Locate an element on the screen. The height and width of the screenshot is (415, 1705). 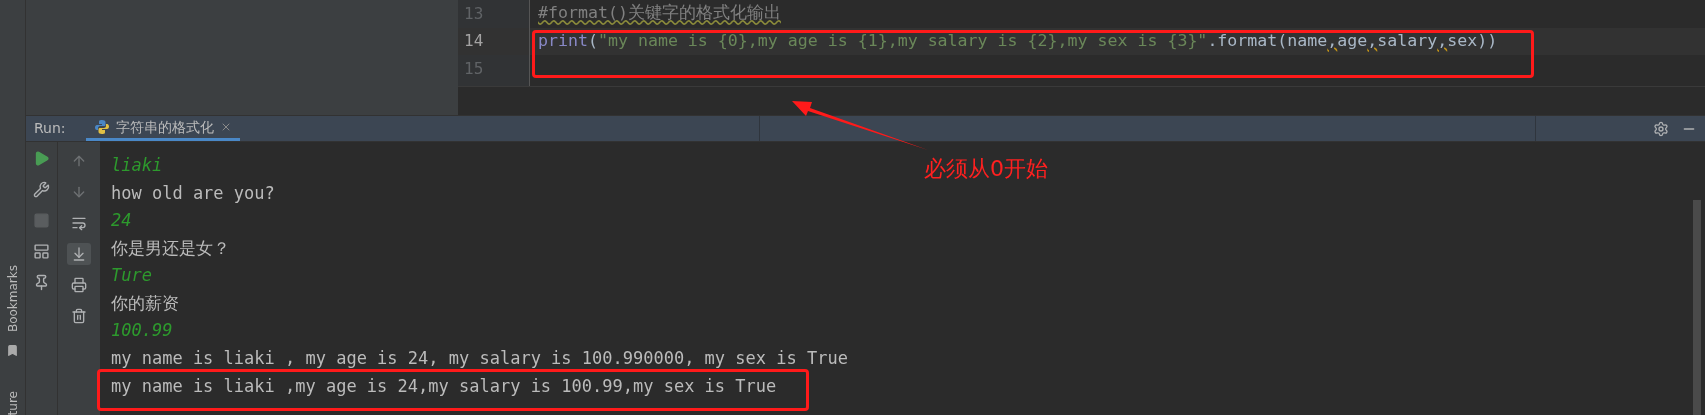
wrench-icon is located at coordinates (41, 189).